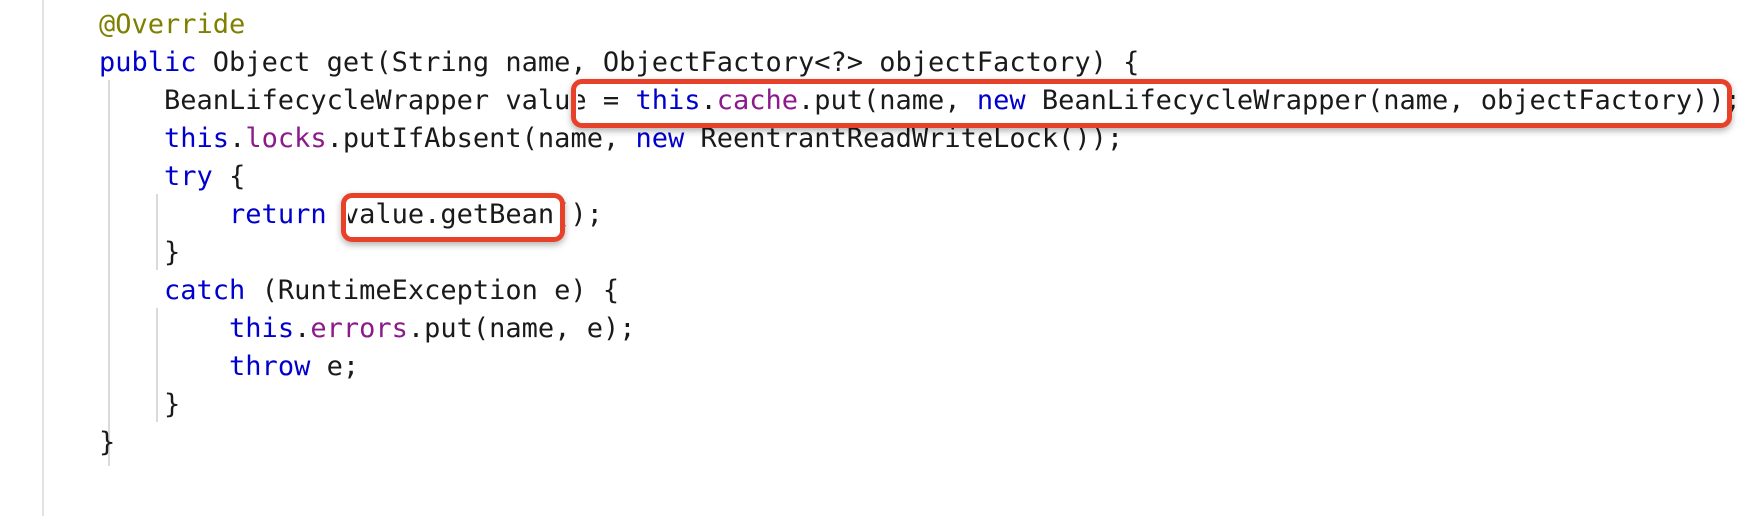 Image resolution: width=1740 pixels, height=532 pixels. What do you see at coordinates (464, 214) in the screenshot?
I see `code-token: value.getBean();` at bounding box center [464, 214].